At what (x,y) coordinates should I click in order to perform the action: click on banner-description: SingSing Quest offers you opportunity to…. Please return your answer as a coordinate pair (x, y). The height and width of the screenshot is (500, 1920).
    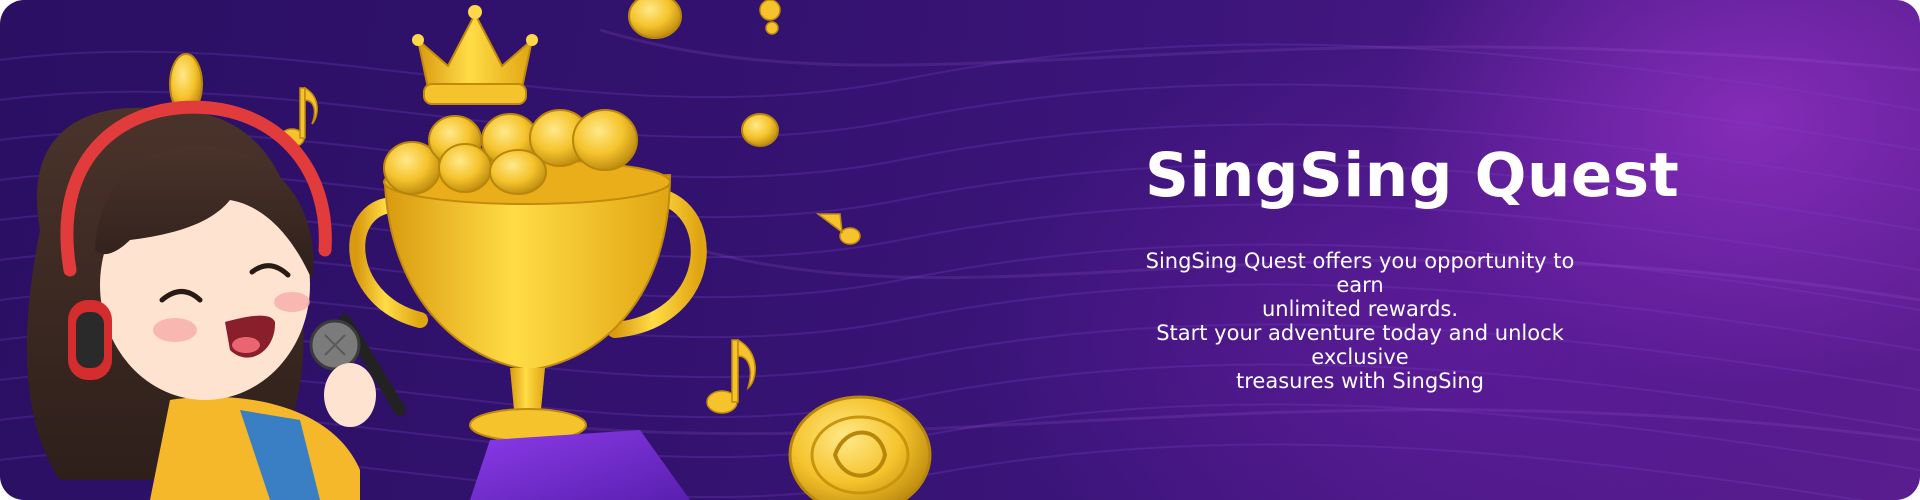
    Looking at the image, I should click on (1360, 321).